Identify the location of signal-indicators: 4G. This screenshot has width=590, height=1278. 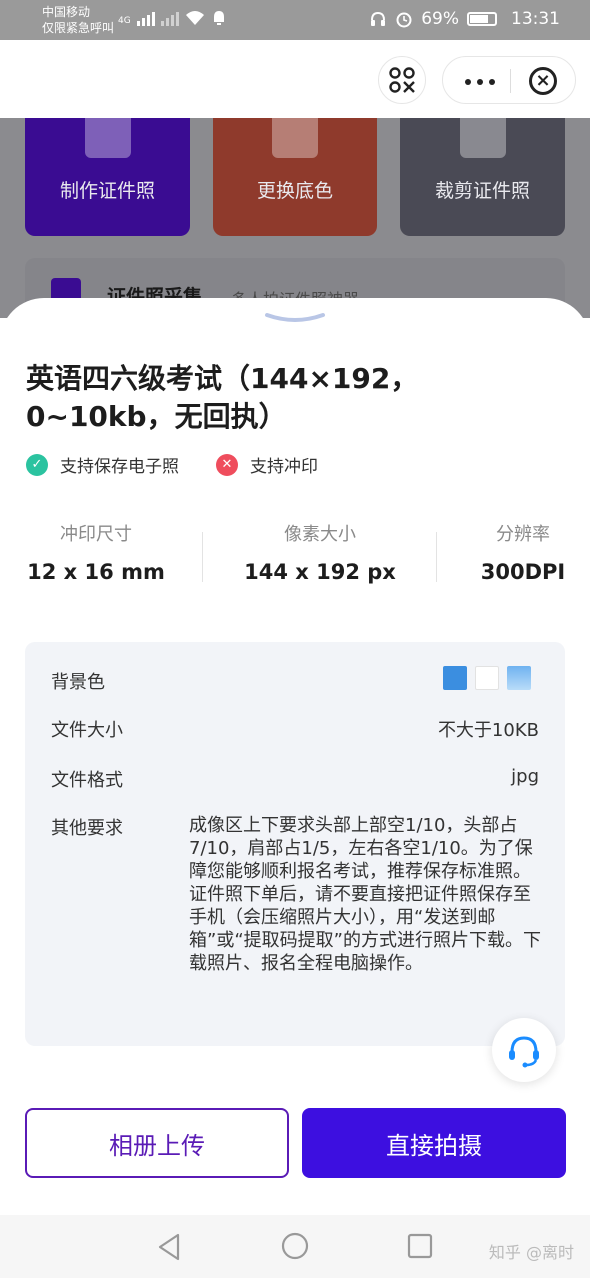
(172, 18).